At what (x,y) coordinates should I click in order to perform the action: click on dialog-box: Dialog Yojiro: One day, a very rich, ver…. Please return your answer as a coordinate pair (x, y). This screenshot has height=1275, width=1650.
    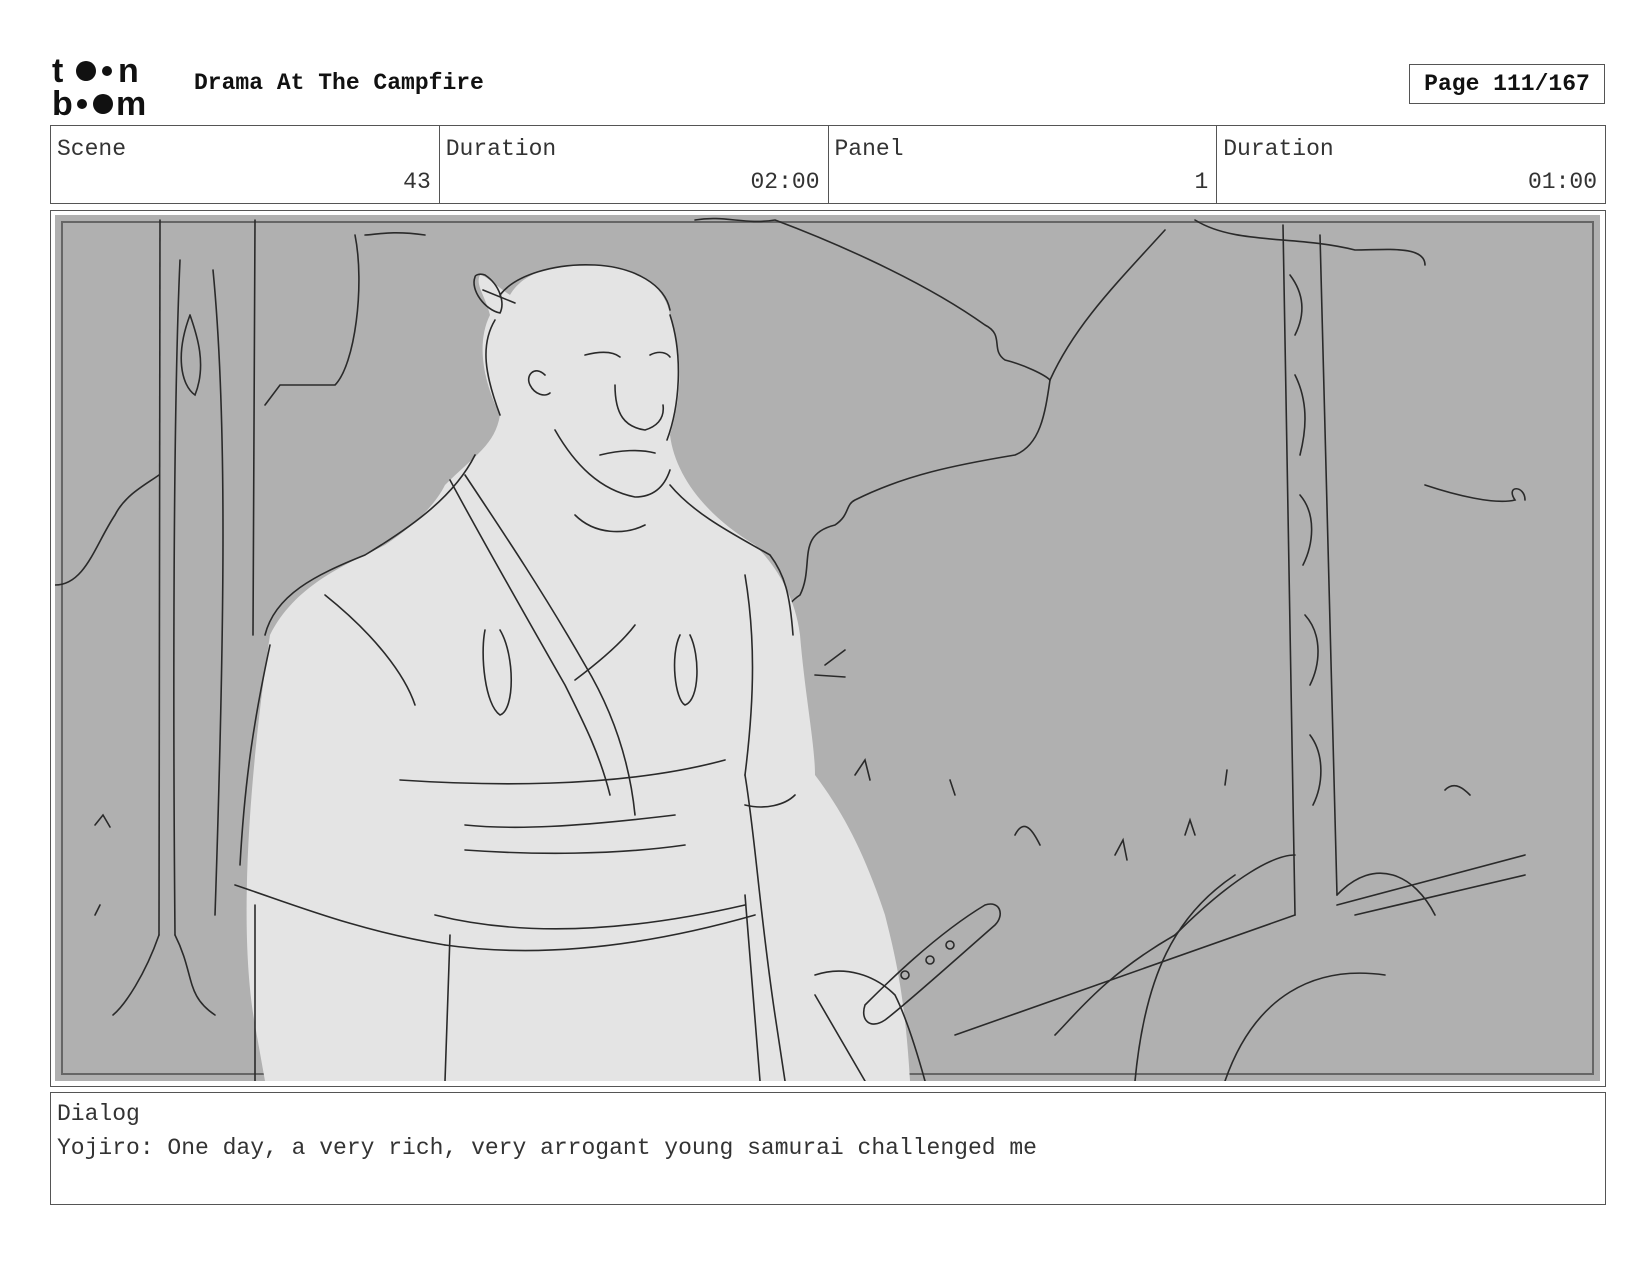
    Looking at the image, I should click on (828, 1148).